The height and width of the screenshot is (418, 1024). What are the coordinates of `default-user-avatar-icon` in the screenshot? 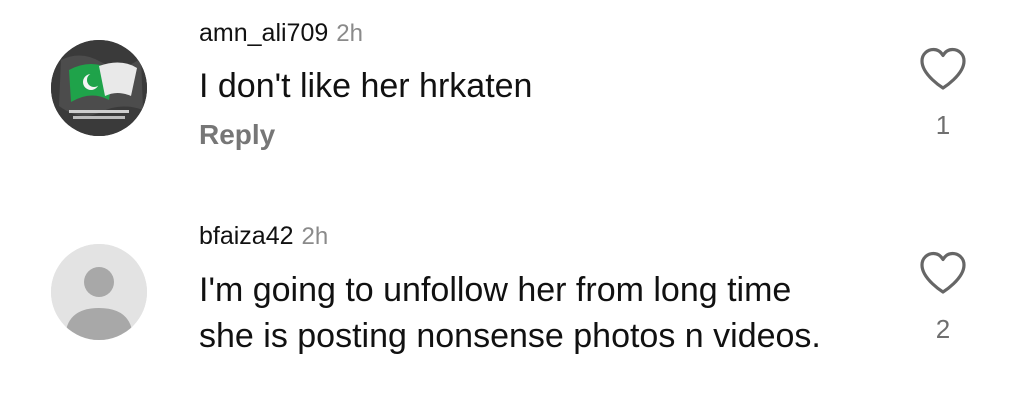 It's located at (99, 292).